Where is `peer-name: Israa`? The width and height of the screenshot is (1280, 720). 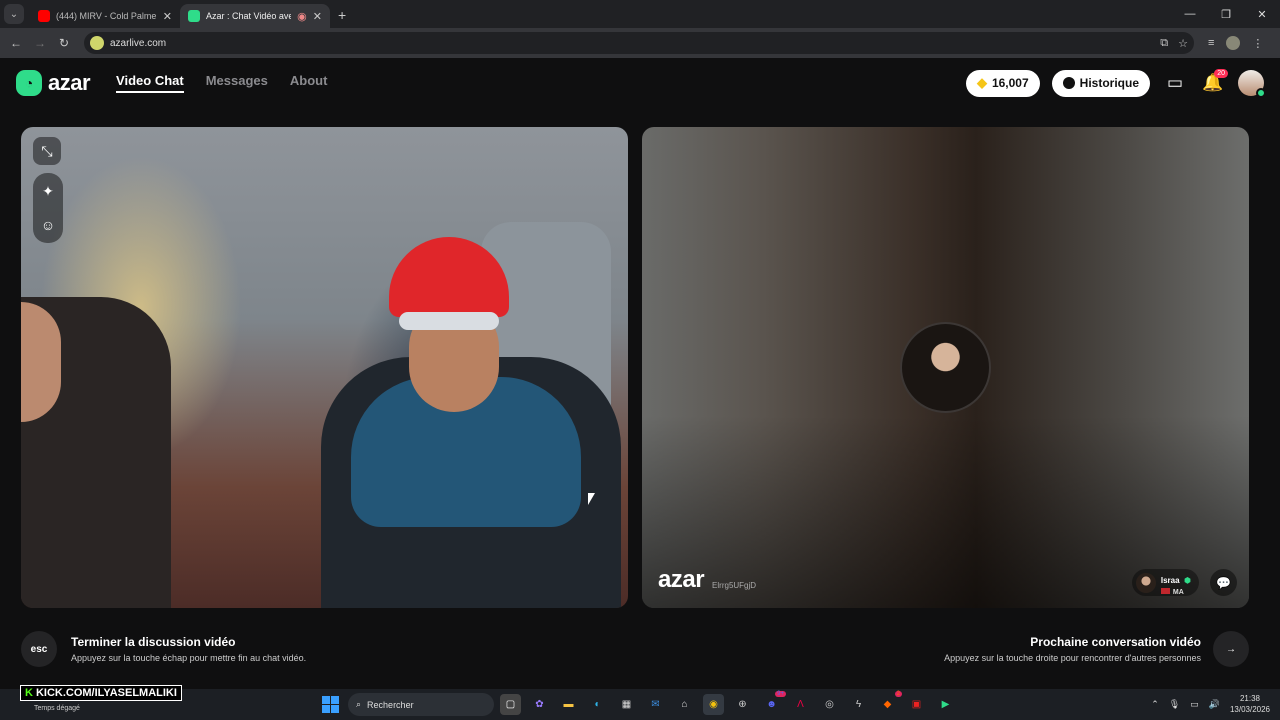 peer-name: Israa is located at coordinates (1170, 580).